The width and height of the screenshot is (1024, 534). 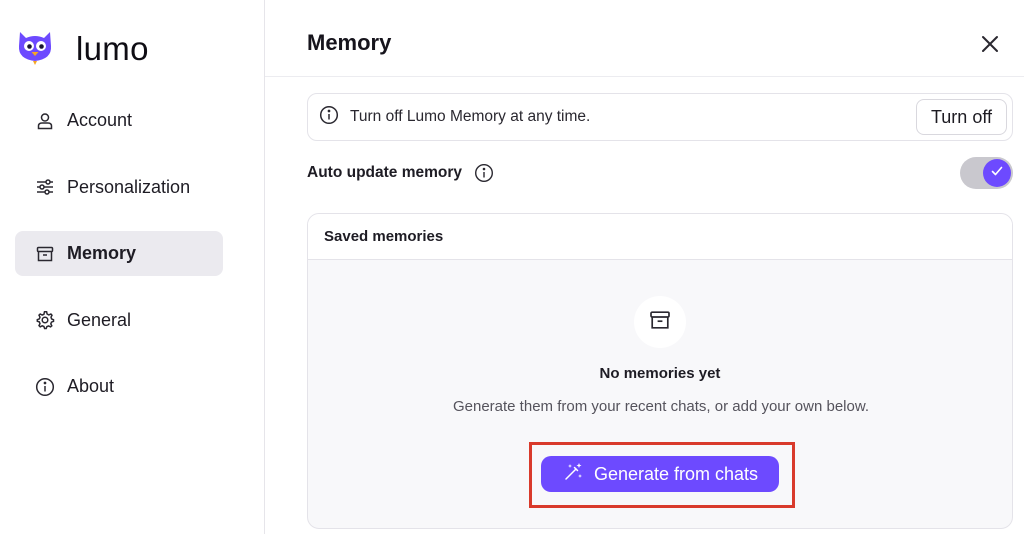 I want to click on checkmark-icon, so click(x=997, y=173).